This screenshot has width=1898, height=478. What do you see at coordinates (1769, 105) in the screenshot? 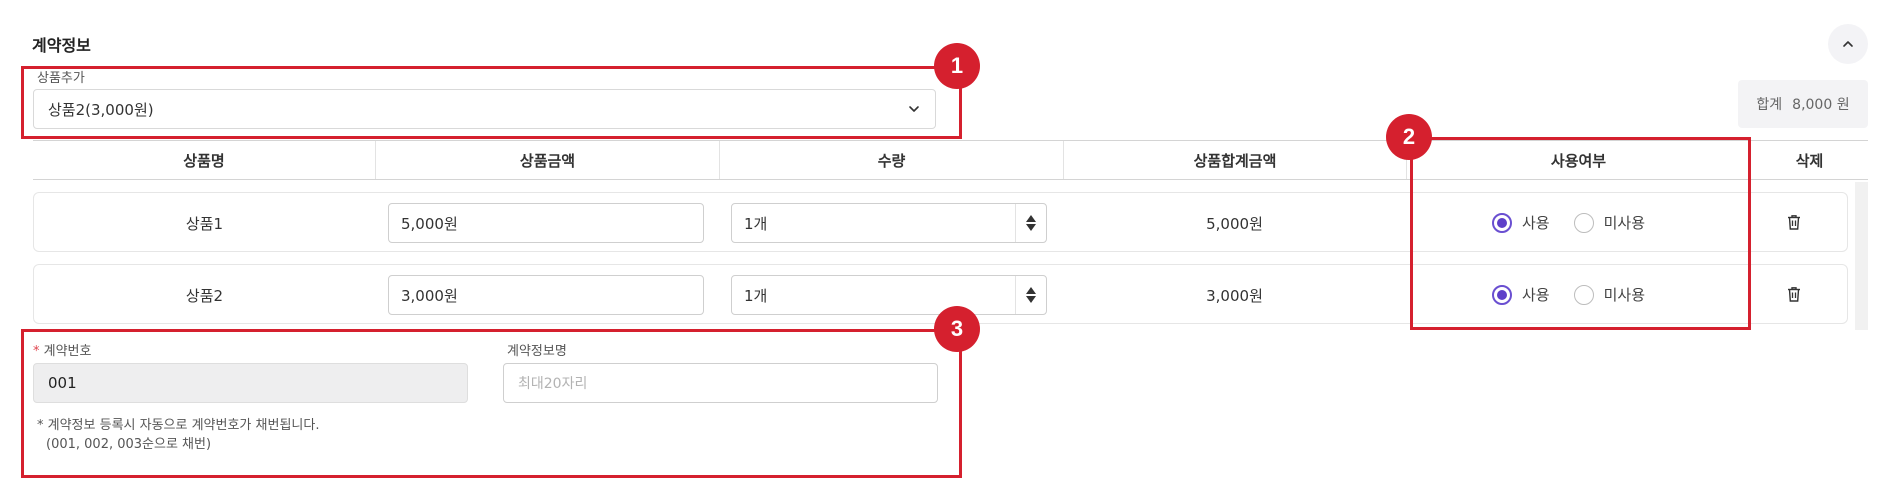
I see `total-label: 합계` at bounding box center [1769, 105].